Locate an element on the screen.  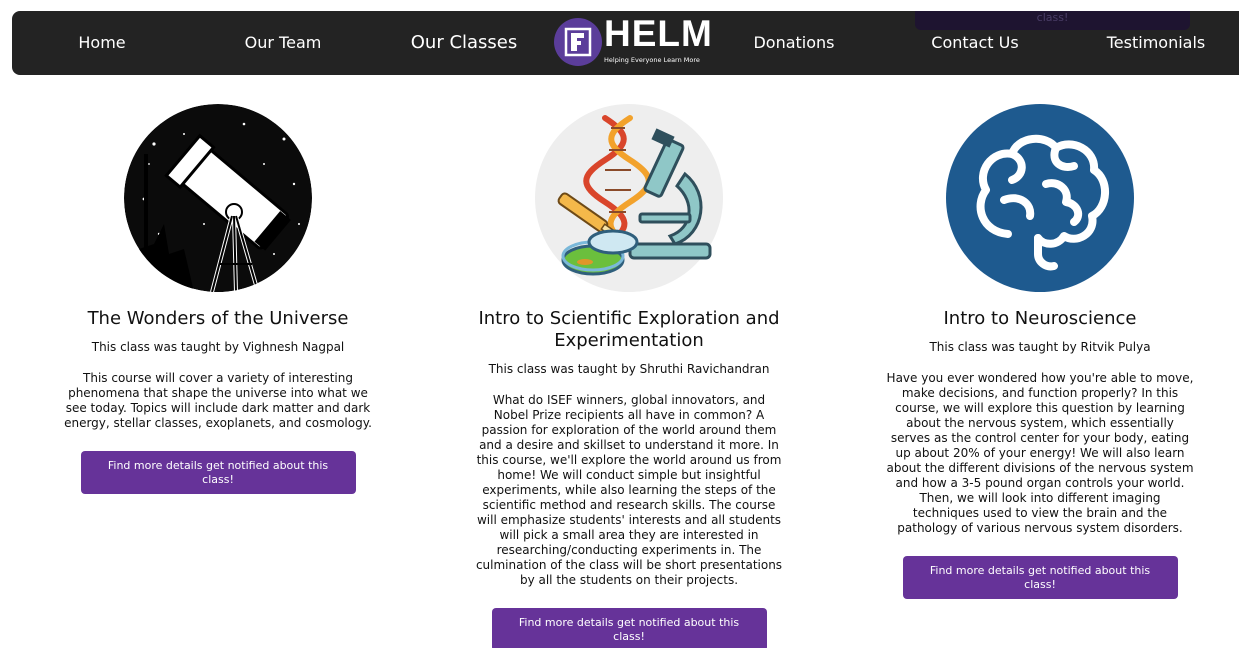
logo-tagline: Helping Everyone Learn More is located at coordinates (652, 60).